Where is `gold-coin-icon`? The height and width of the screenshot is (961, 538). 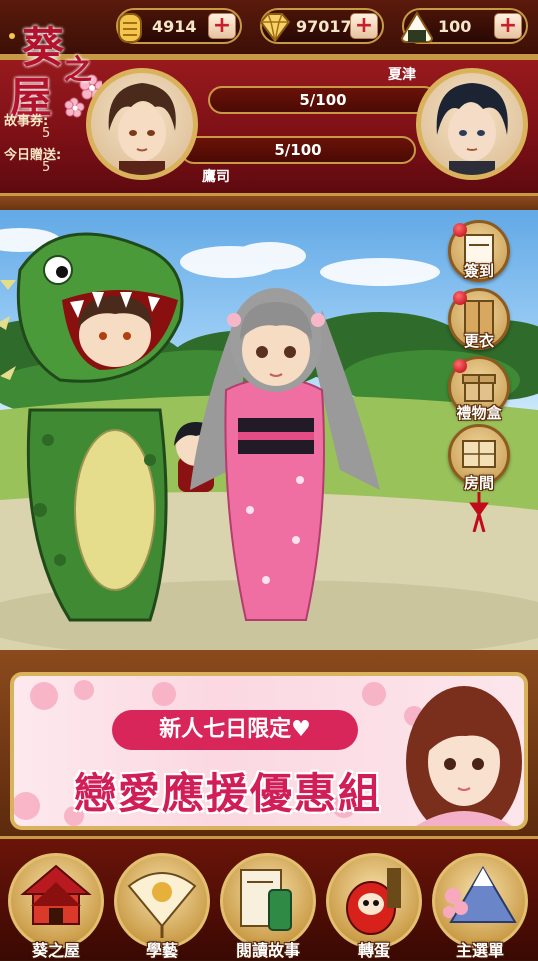
gold-coin-icon is located at coordinates (130, 28).